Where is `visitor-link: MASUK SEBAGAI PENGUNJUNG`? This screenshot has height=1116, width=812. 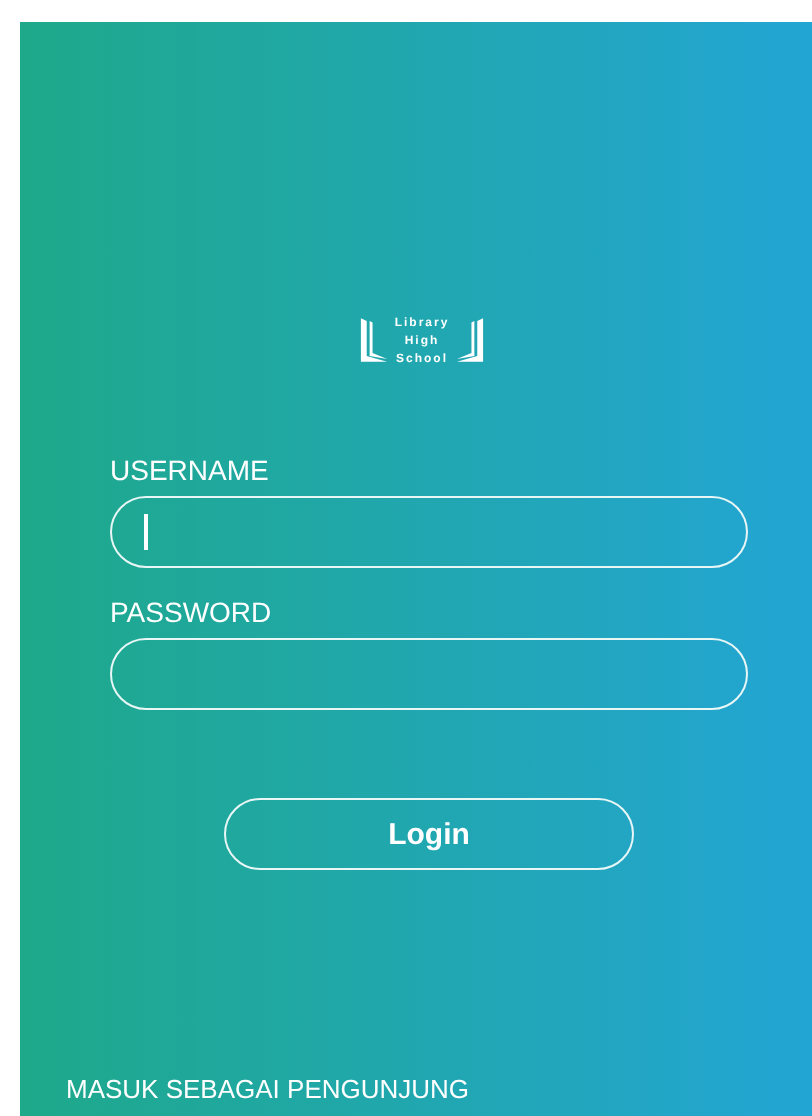
visitor-link: MASUK SEBAGAI PENGUNJUNG is located at coordinates (268, 1089).